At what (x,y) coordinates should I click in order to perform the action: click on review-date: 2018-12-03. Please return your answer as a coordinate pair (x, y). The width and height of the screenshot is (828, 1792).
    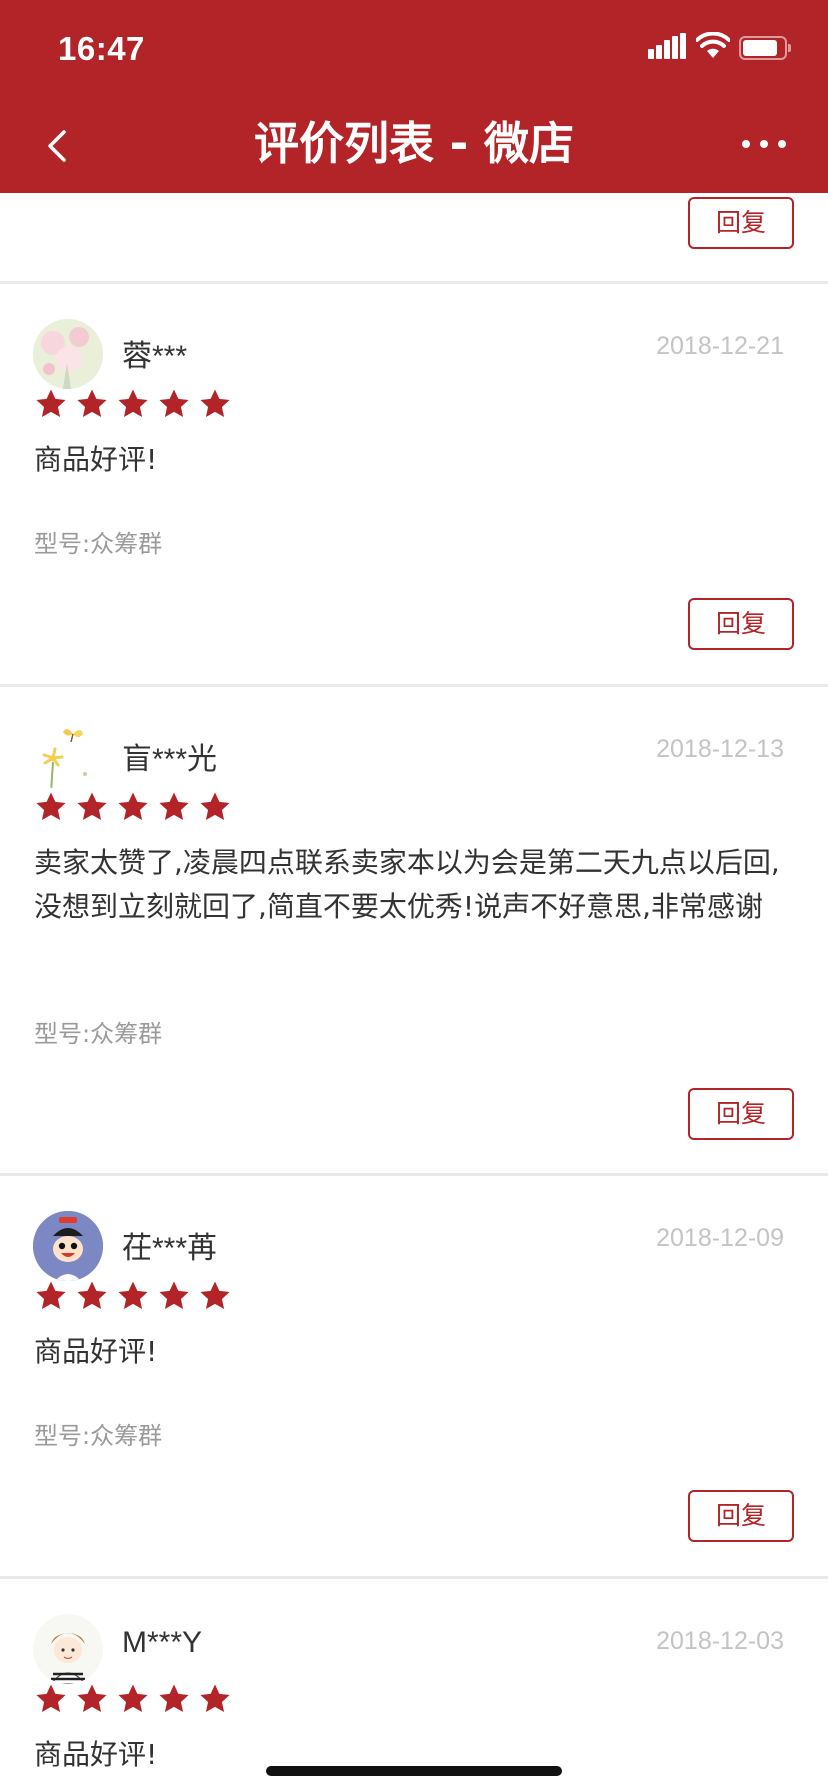
    Looking at the image, I should click on (720, 1641).